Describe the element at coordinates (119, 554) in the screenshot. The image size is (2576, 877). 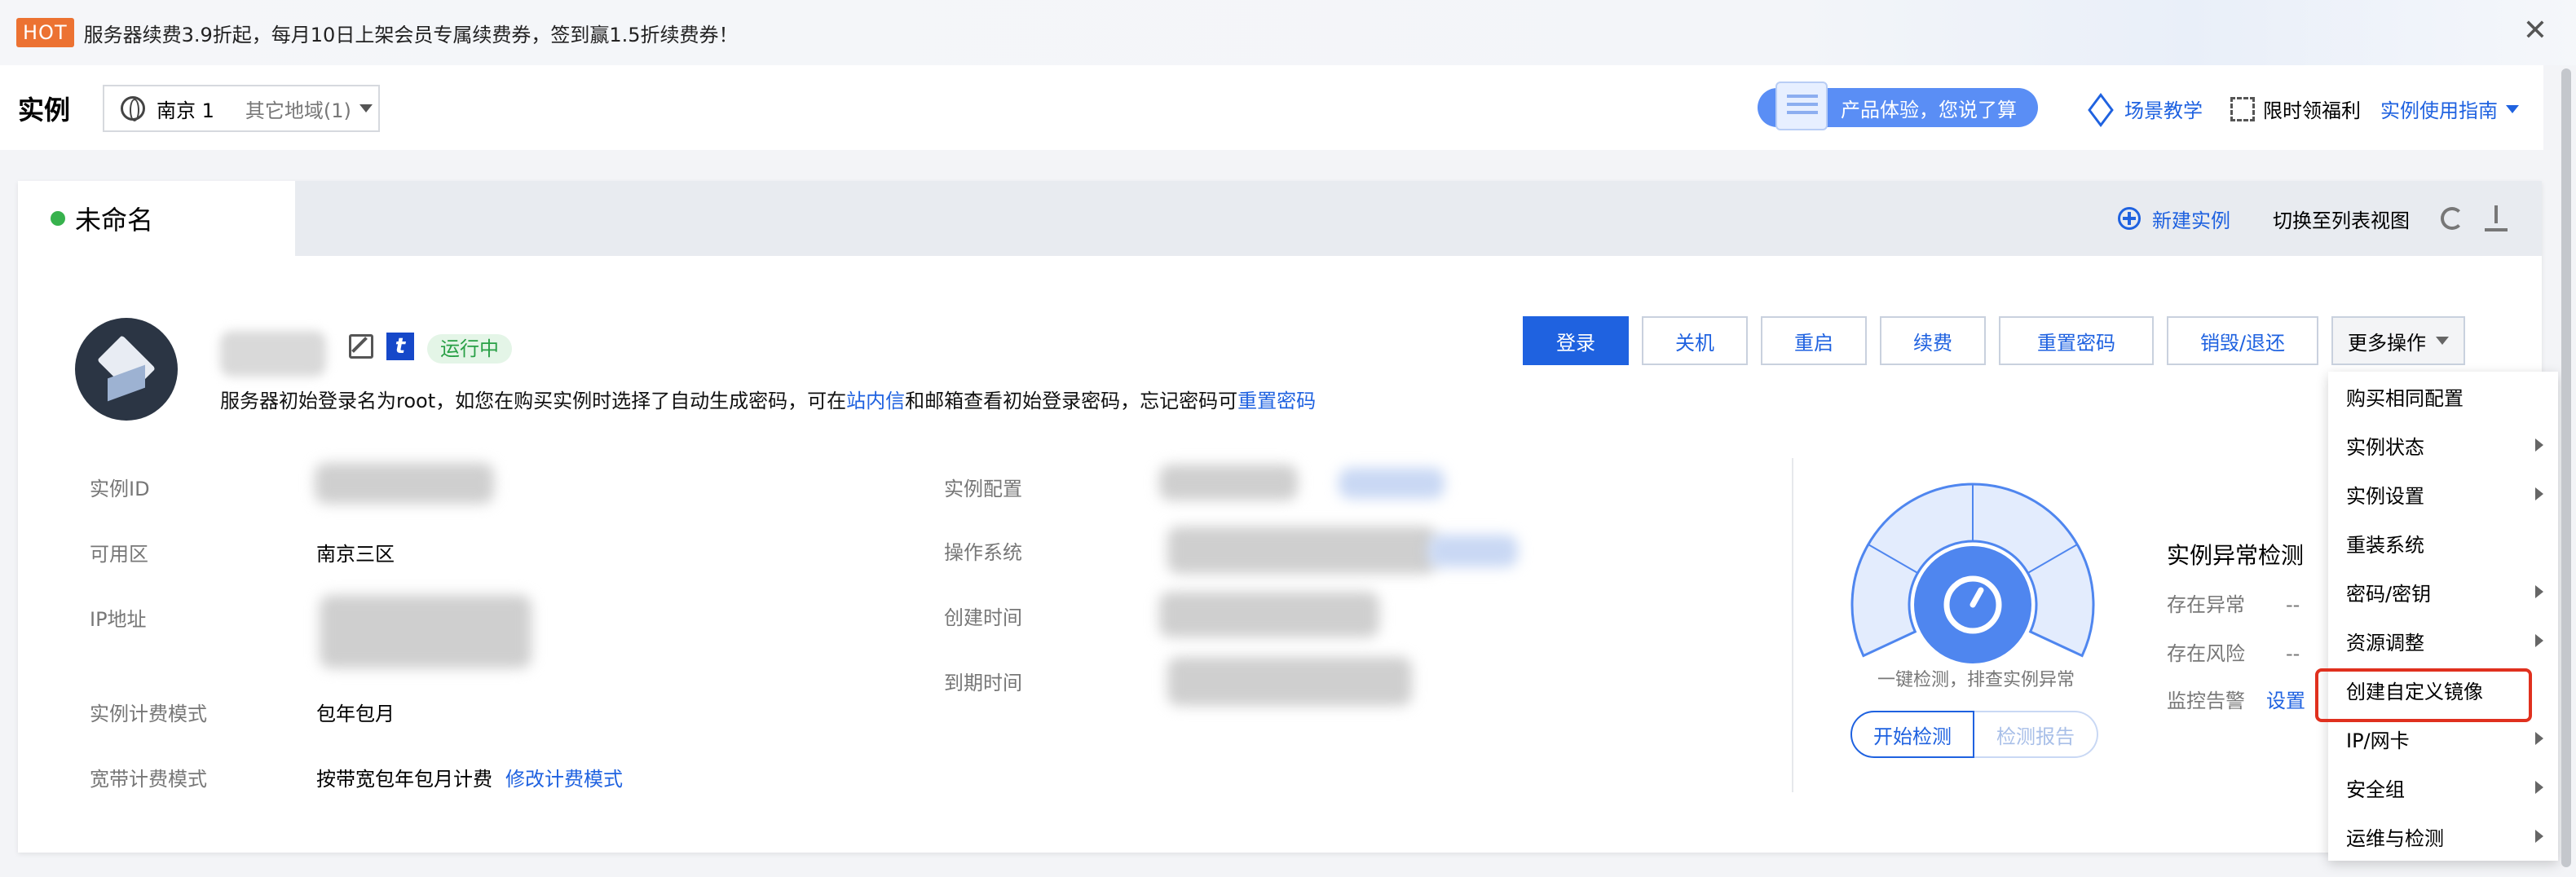
I see `zone-label: 可用区` at that location.